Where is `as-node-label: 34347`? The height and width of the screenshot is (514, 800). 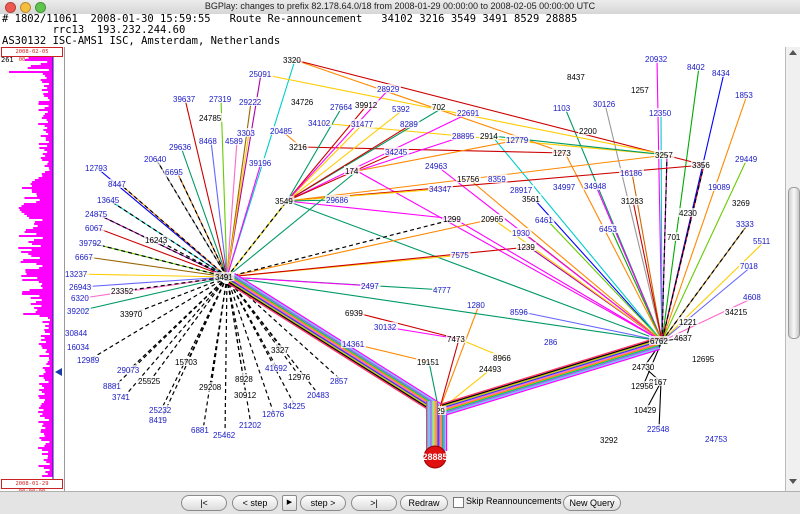
as-node-label: 34347 is located at coordinates (440, 189).